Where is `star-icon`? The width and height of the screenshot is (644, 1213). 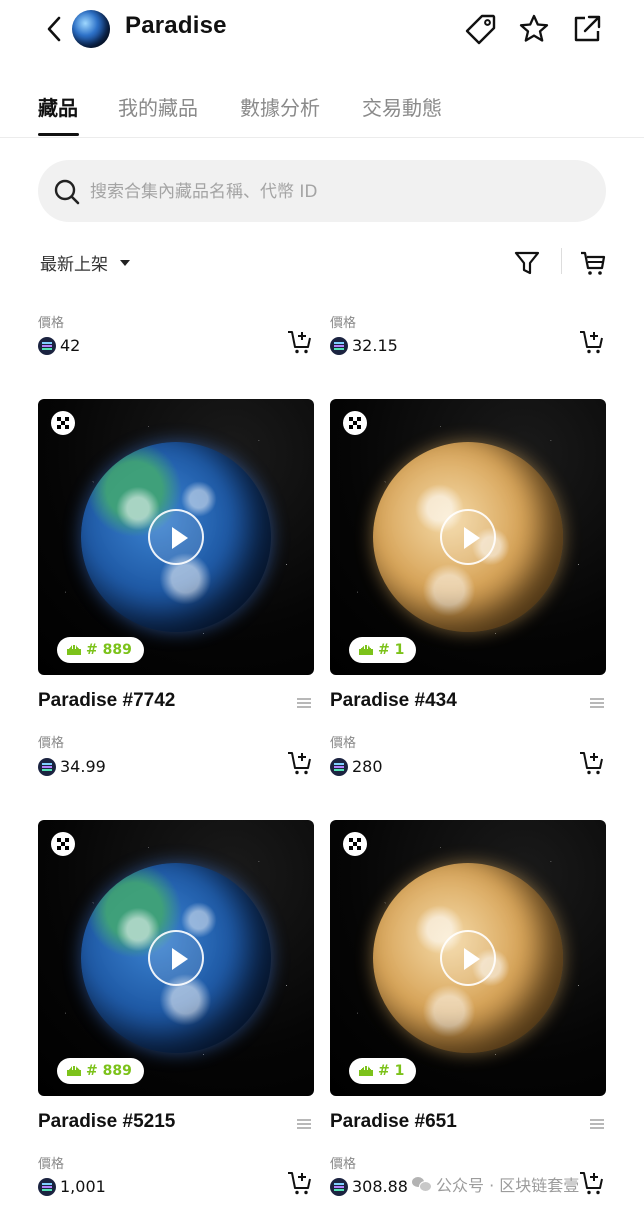 star-icon is located at coordinates (534, 28).